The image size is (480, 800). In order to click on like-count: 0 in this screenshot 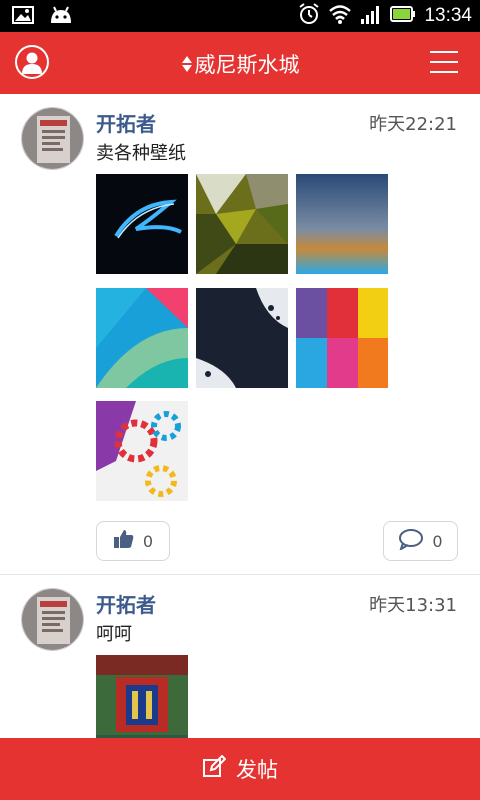, I will do `click(148, 541)`.